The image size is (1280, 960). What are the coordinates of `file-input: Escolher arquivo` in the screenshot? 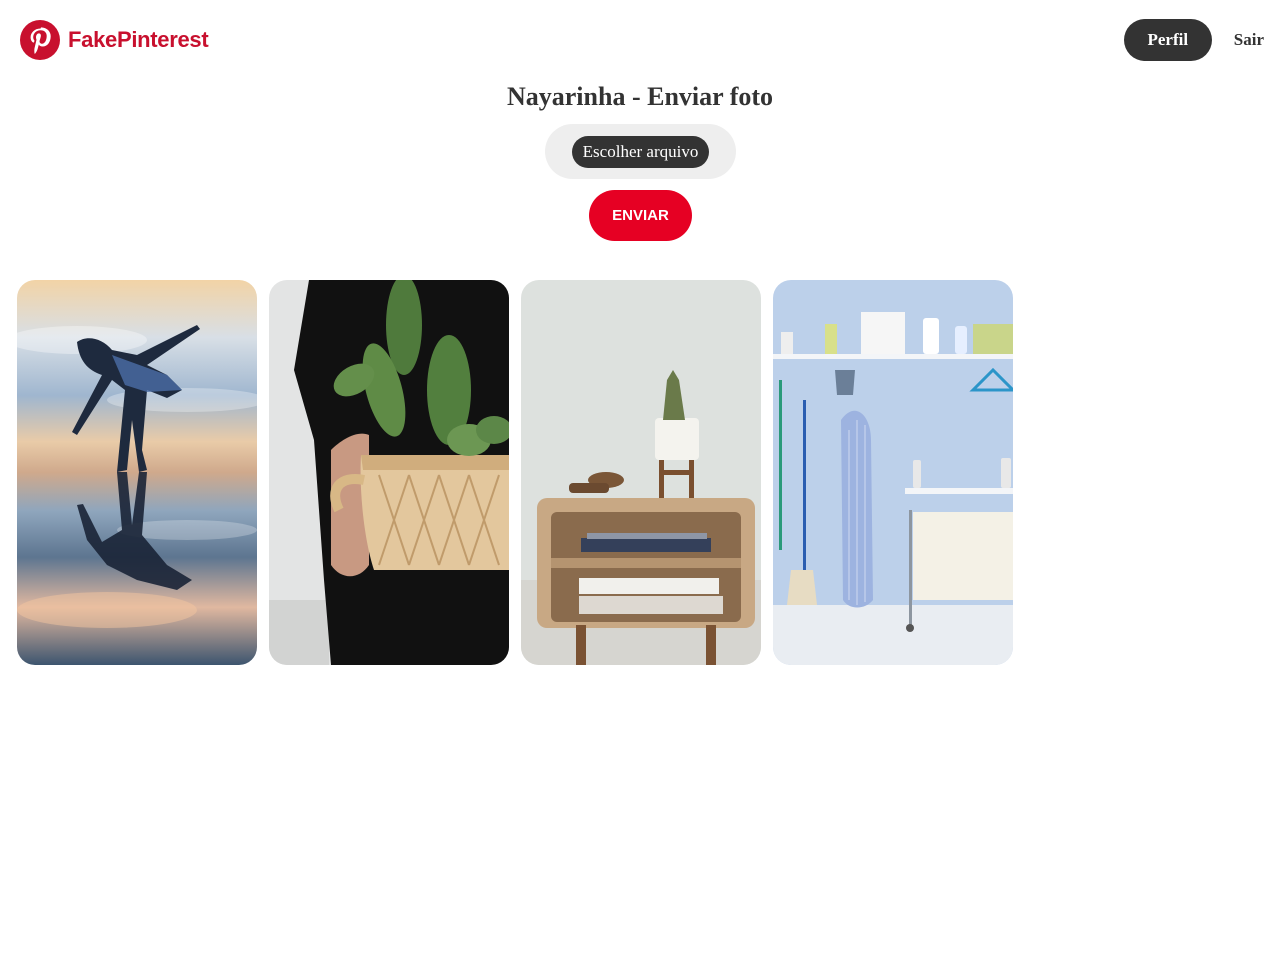 It's located at (640, 151).